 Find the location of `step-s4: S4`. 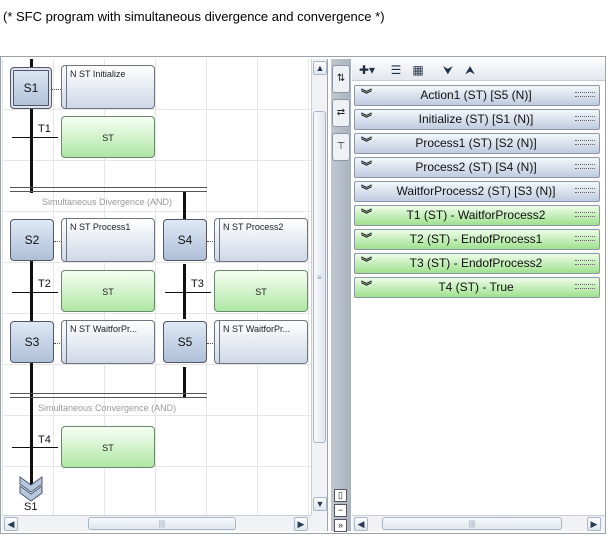

step-s4: S4 is located at coordinates (185, 240).